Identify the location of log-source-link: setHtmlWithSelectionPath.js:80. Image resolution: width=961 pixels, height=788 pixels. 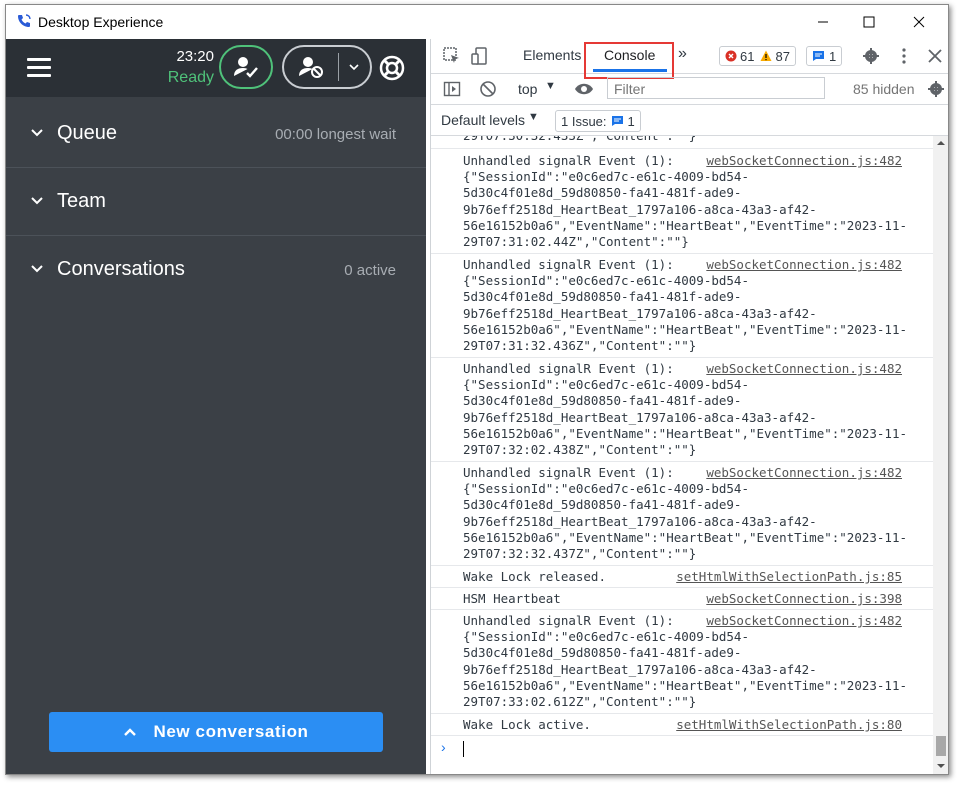
(789, 725).